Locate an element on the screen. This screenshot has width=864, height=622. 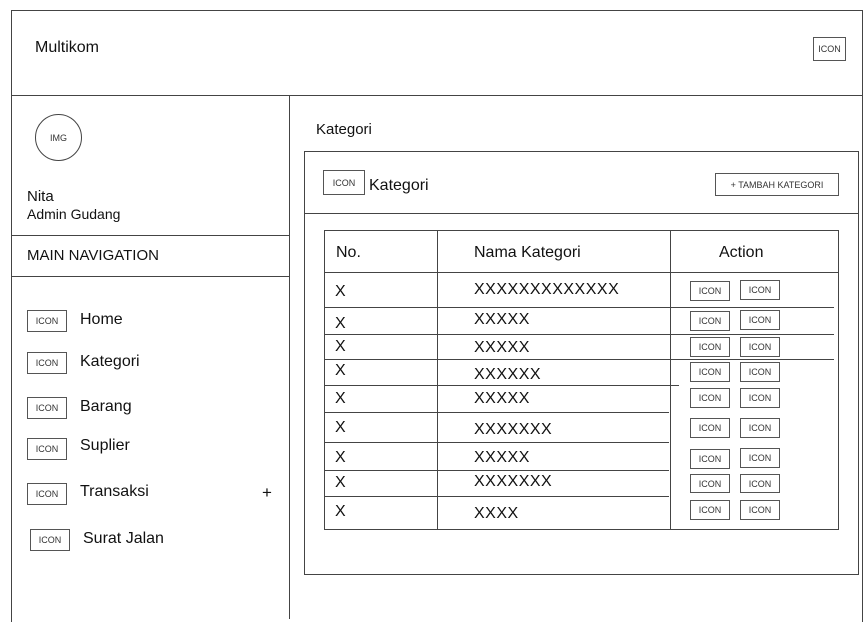
sidebar-item-label: Surat Jalan is located at coordinates (123, 538).